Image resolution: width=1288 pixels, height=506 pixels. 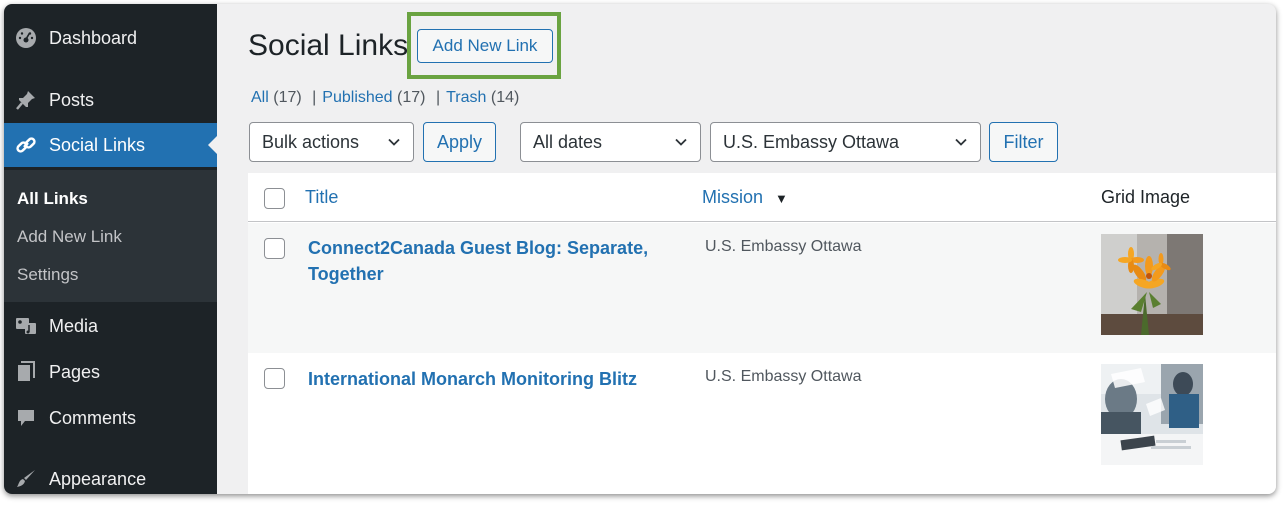 What do you see at coordinates (321, 197) in the screenshot?
I see `column-title-header: Title` at bounding box center [321, 197].